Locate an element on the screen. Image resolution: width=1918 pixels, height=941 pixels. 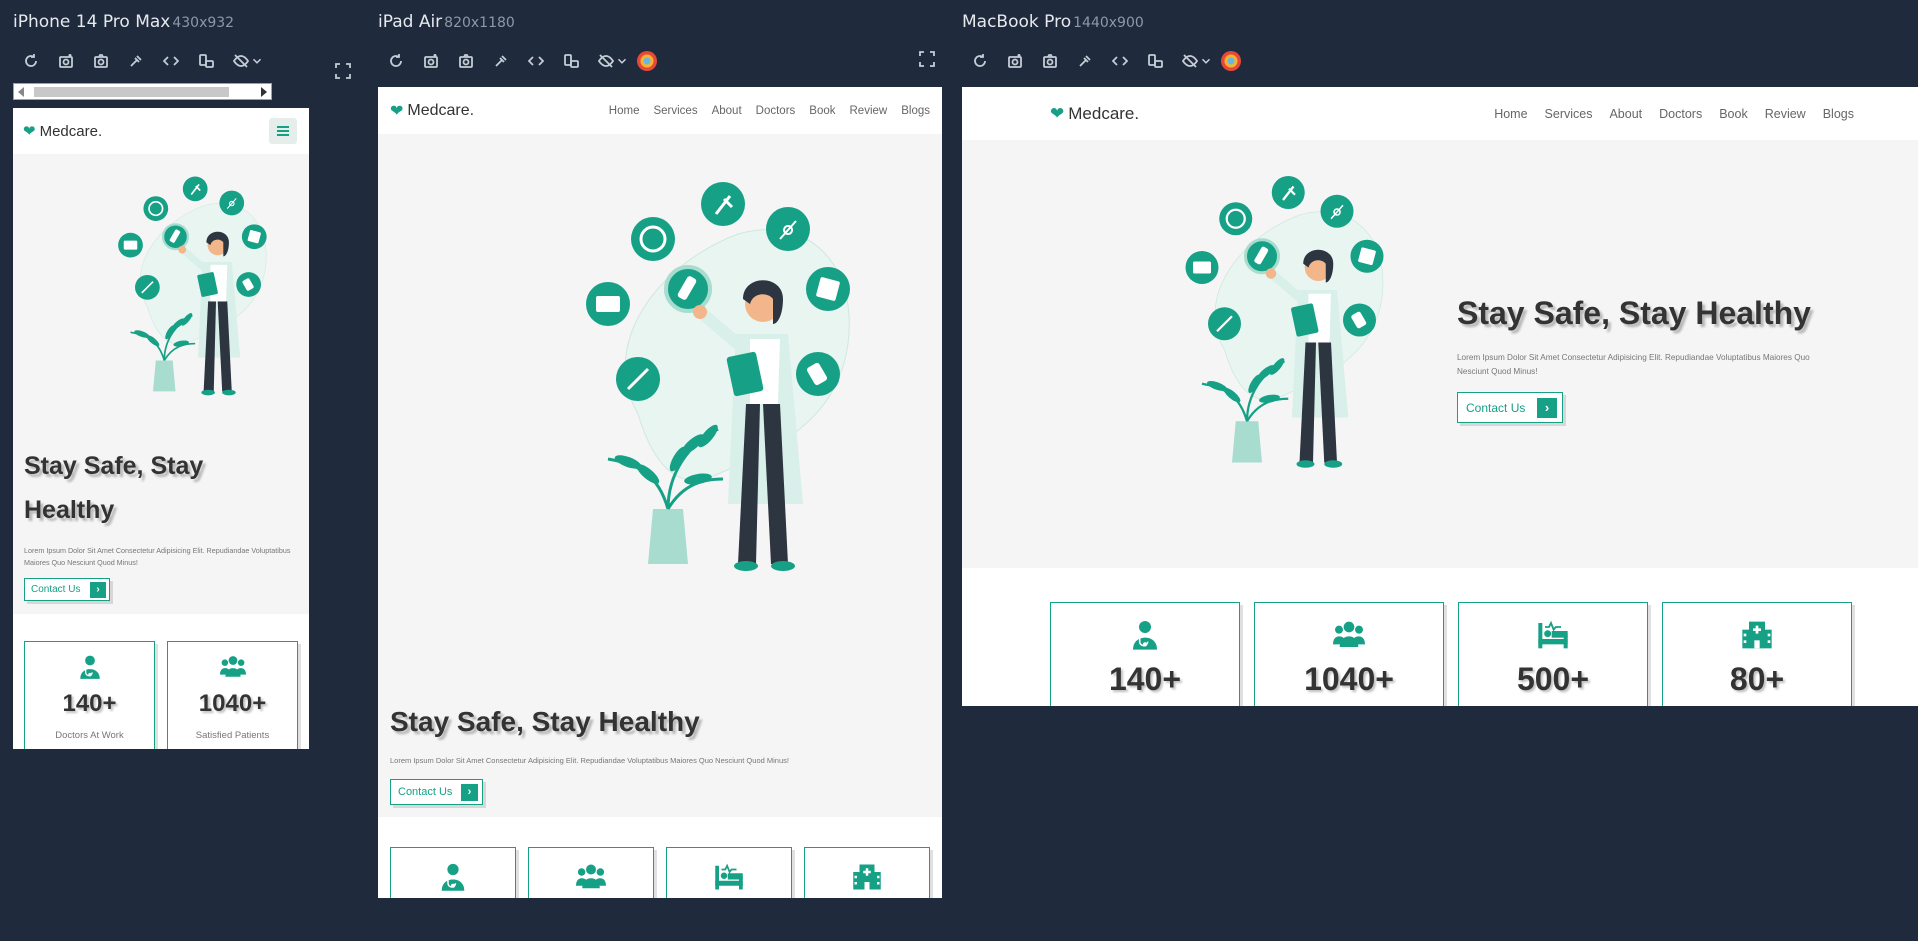
horizontal-scrollbar is located at coordinates (142, 91).